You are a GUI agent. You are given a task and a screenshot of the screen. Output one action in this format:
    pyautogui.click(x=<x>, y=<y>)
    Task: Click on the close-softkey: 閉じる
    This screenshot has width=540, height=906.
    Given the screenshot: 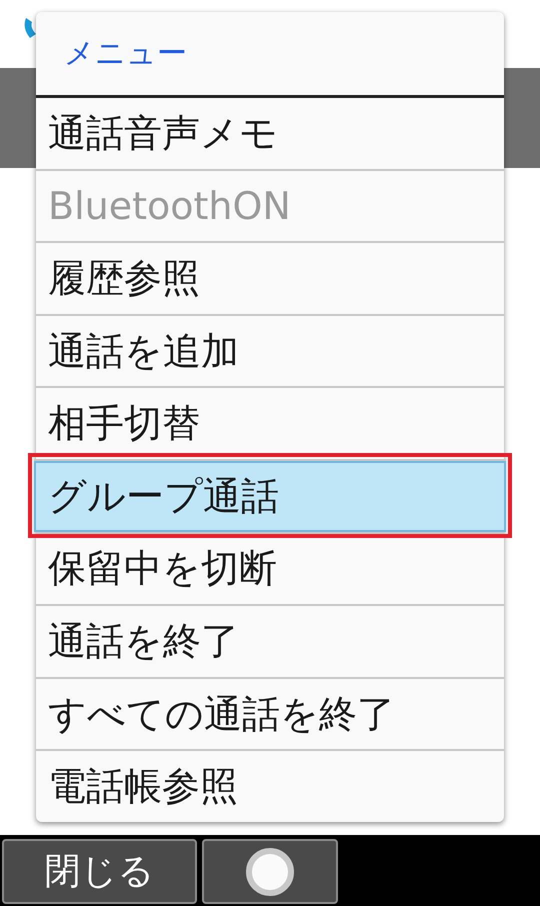 What is the action you would take?
    pyautogui.click(x=99, y=871)
    